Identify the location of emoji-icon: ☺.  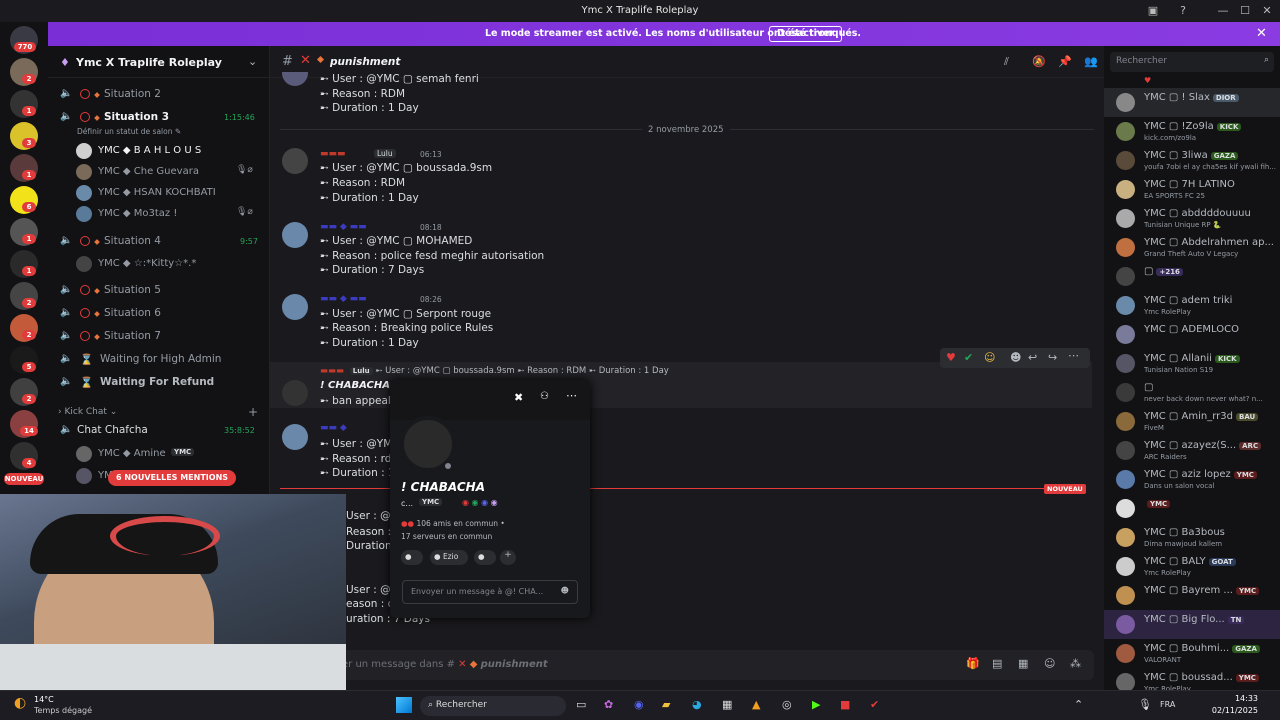
(1049, 663).